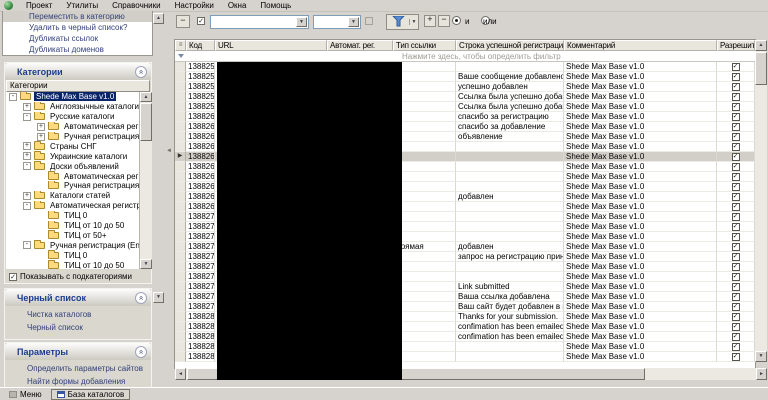  Describe the element at coordinates (465, 56) in the screenshot. I see `filter-row: Нажмите здесь, чтобы определить фильтр` at that location.